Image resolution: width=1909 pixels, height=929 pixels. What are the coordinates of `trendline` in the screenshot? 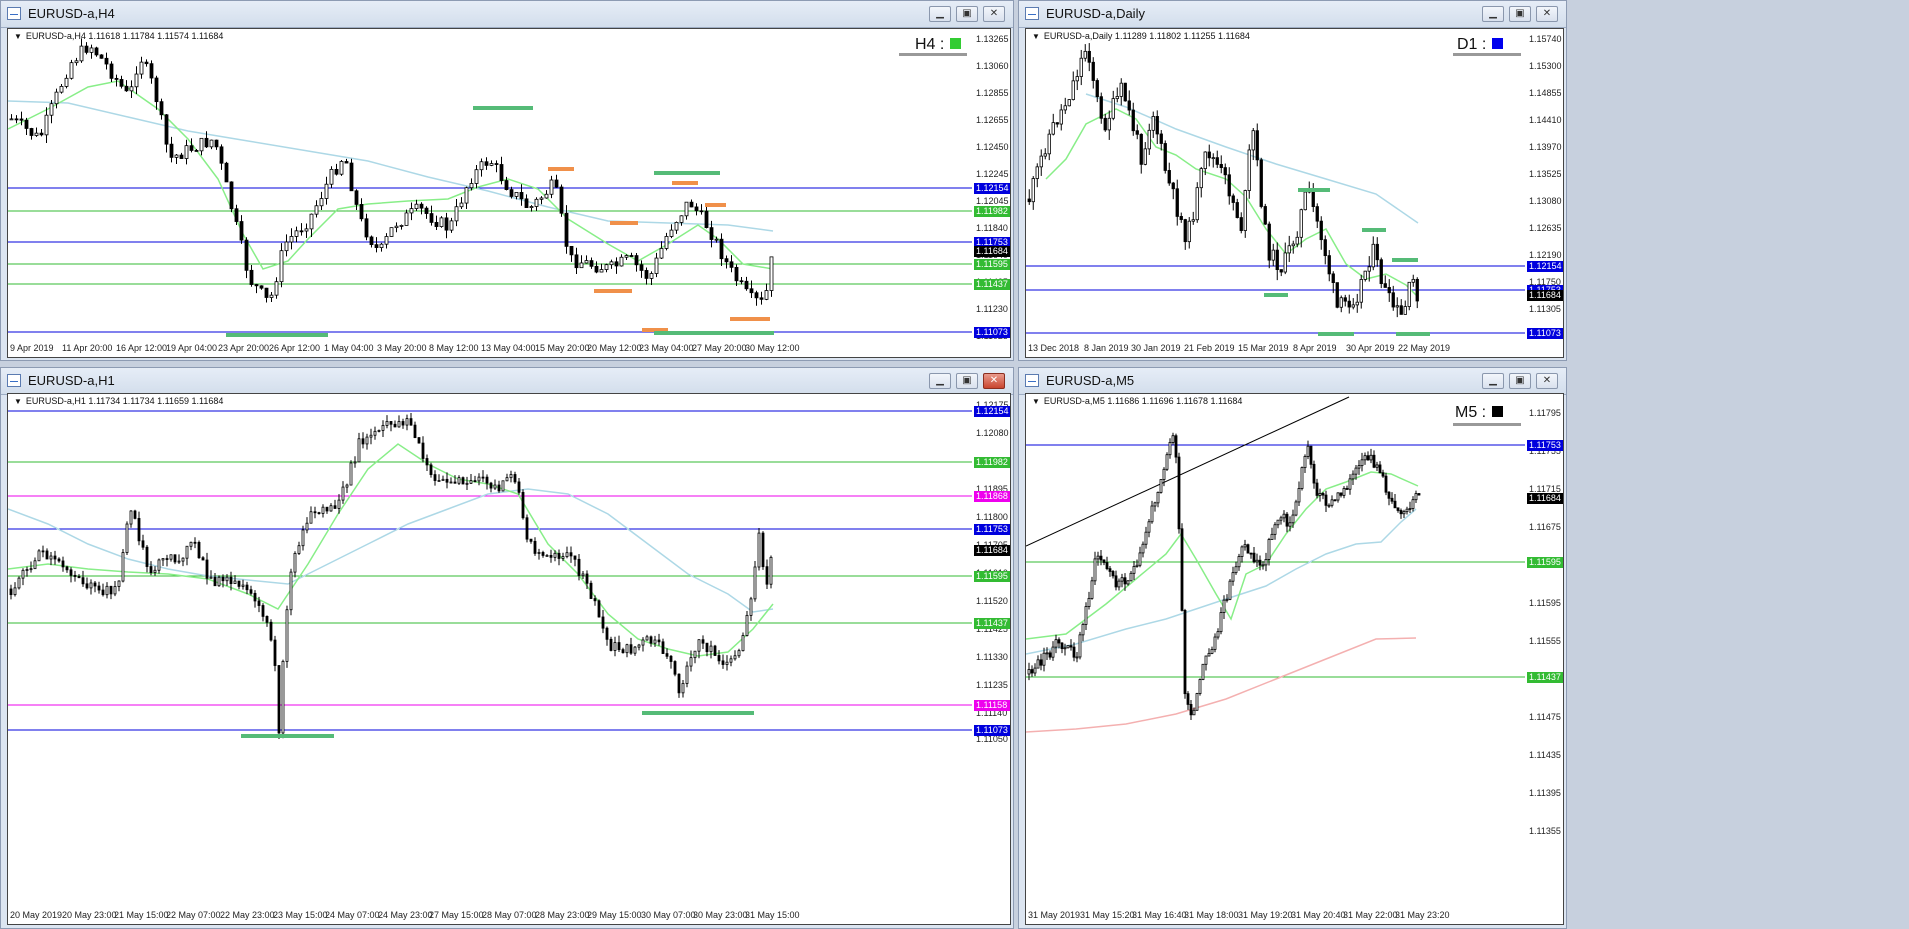 It's located at (1188, 471).